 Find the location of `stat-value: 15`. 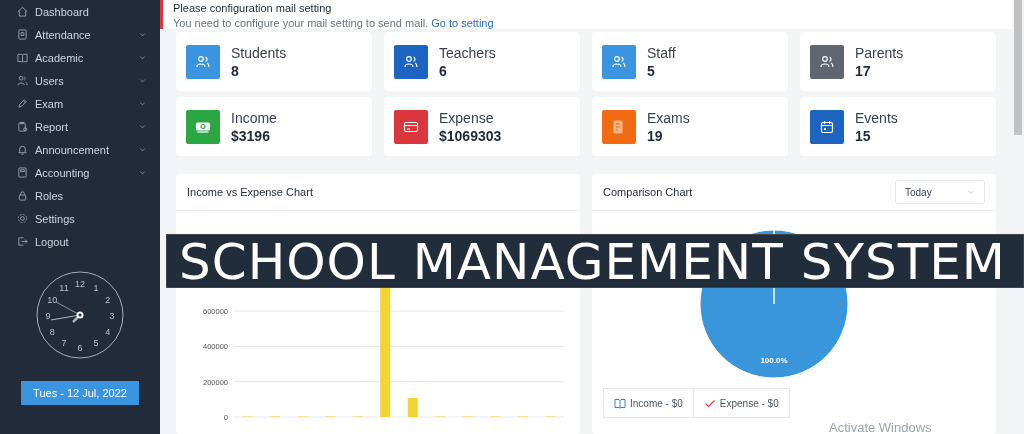

stat-value: 15 is located at coordinates (863, 135).